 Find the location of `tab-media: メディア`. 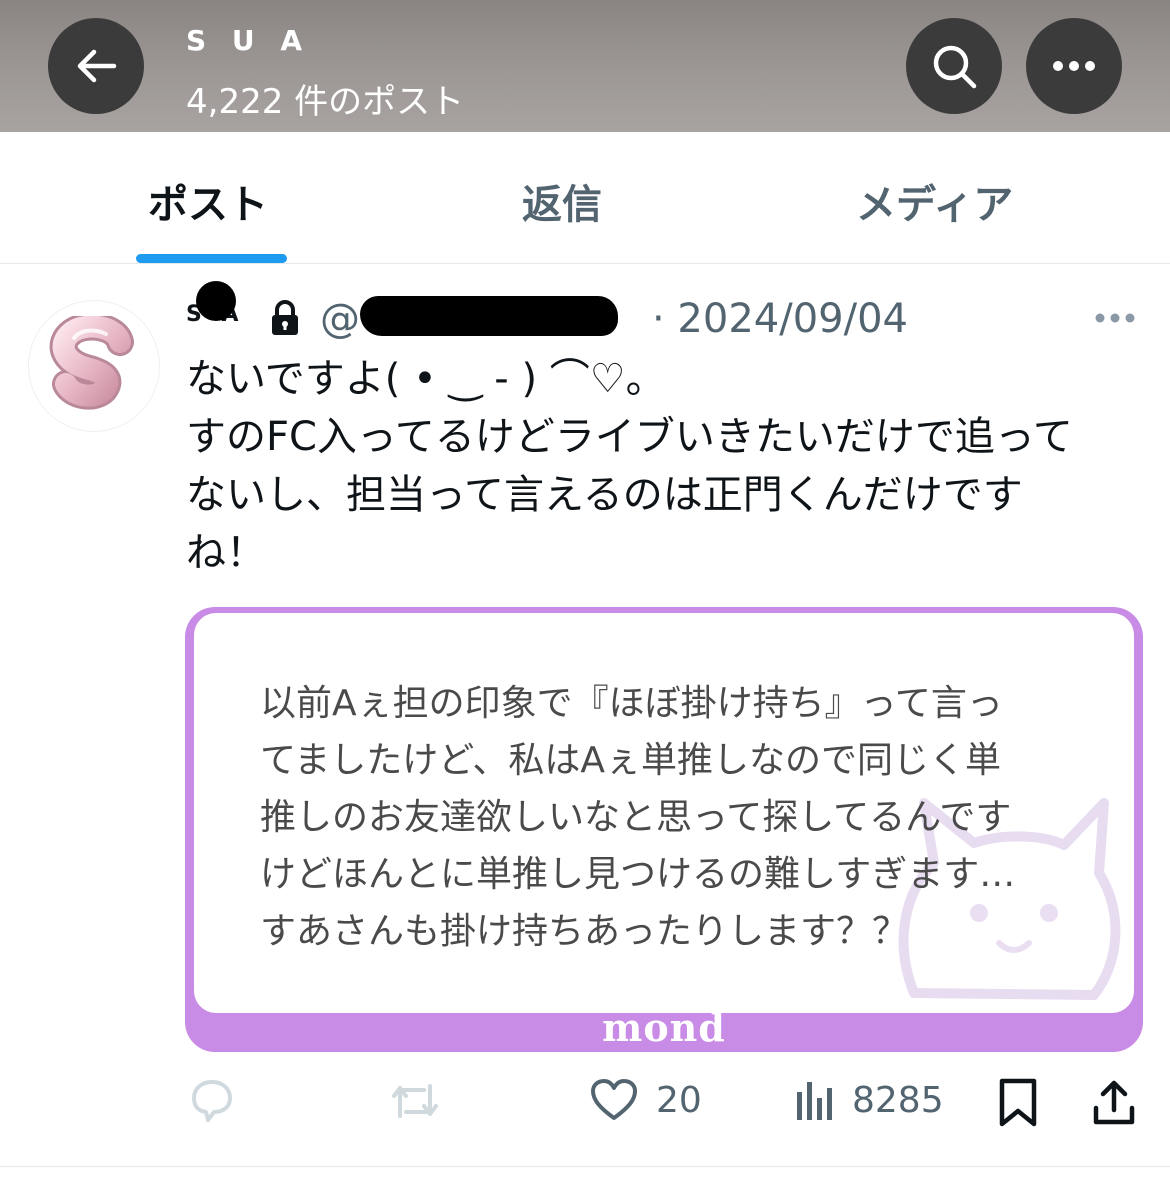

tab-media: メディア is located at coordinates (934, 201).